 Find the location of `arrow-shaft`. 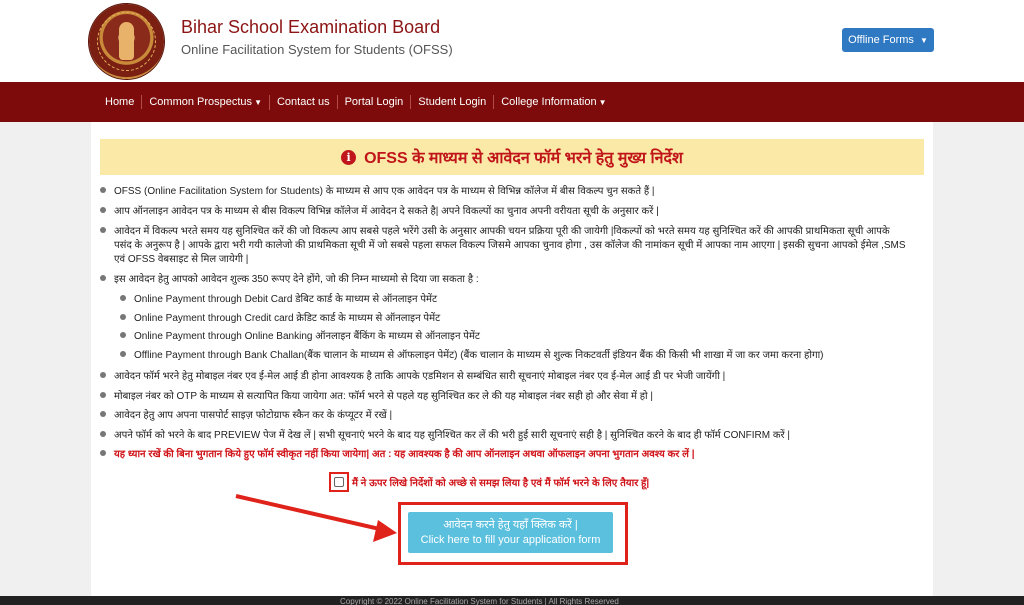

arrow-shaft is located at coordinates (310, 513).